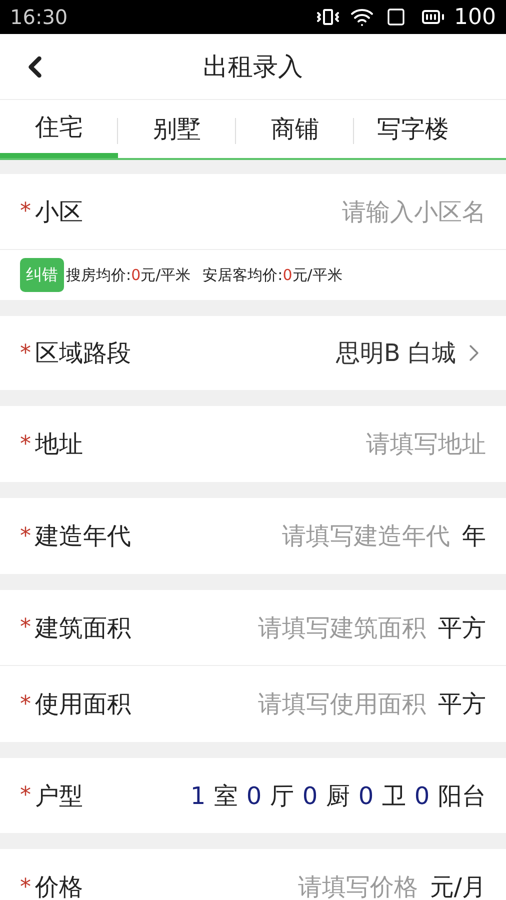  I want to click on field-label: 建造年代, so click(83, 536).